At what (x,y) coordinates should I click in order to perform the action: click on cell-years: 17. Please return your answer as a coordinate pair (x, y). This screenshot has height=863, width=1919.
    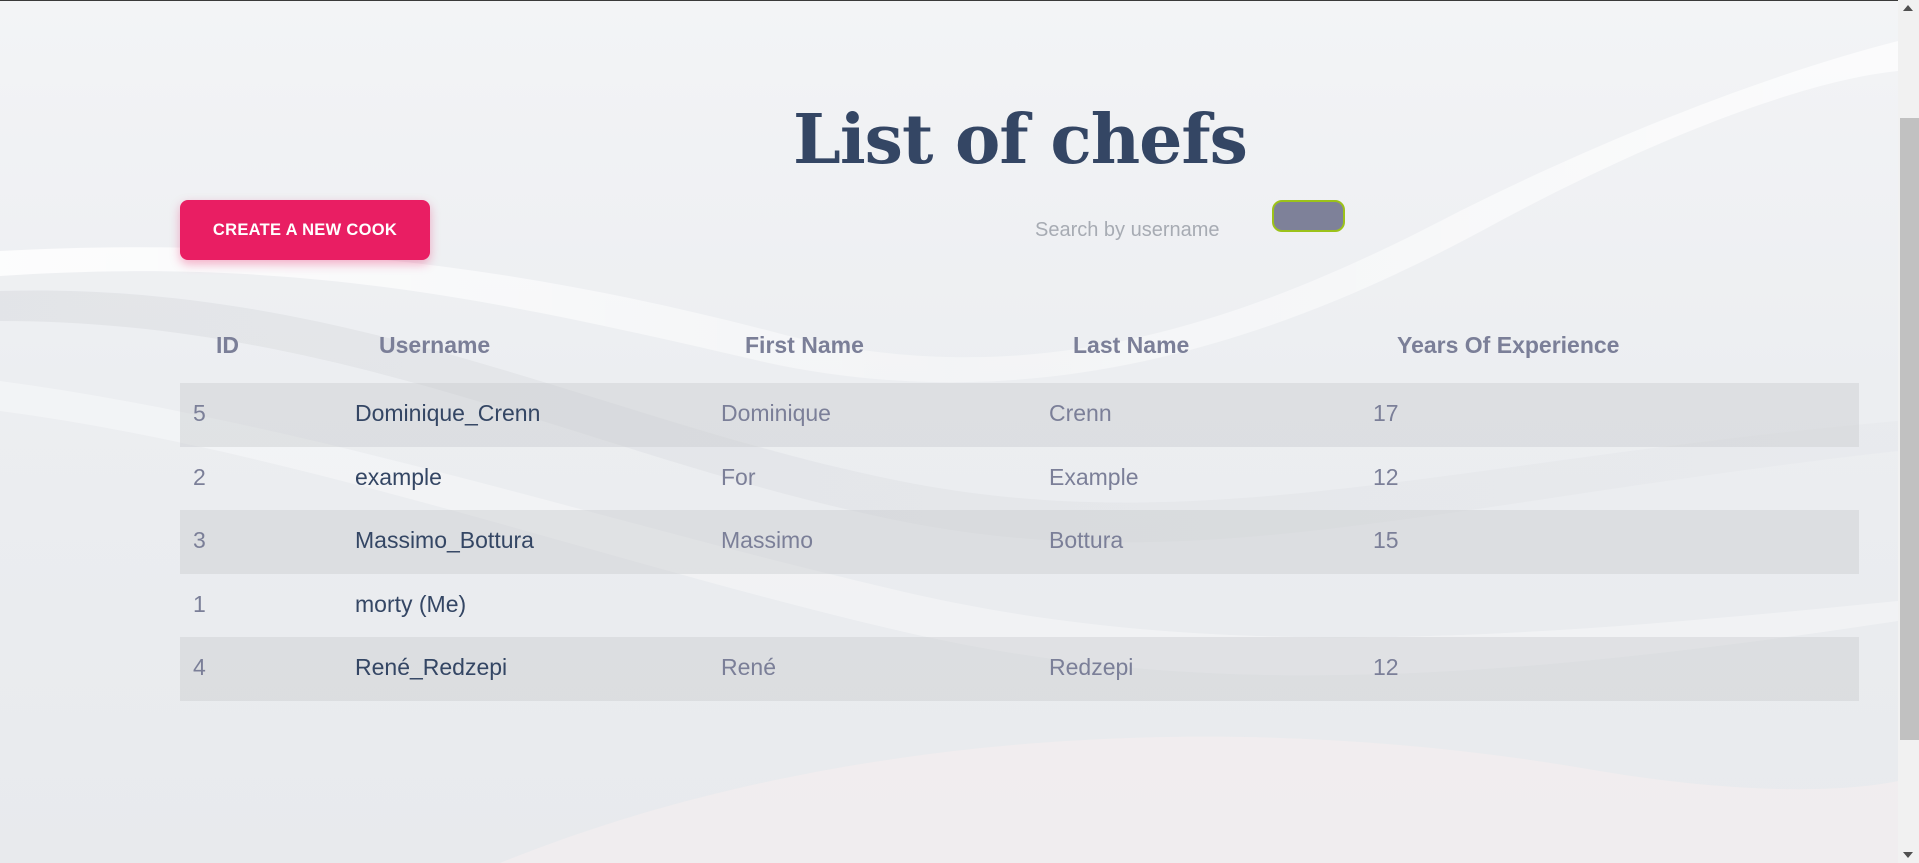
    Looking at the image, I should click on (1386, 413).